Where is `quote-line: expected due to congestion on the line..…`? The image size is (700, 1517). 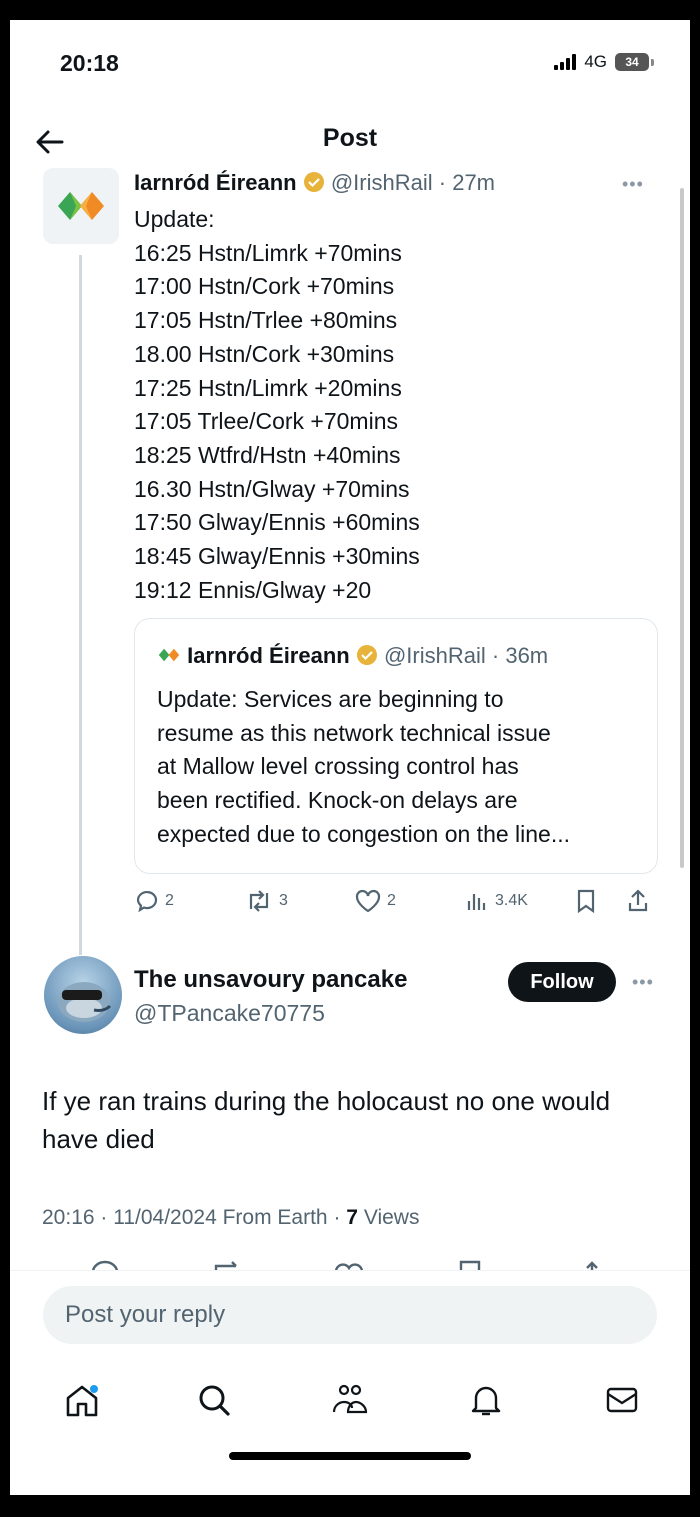
quote-line: expected due to congestion on the line..… is located at coordinates (364, 833).